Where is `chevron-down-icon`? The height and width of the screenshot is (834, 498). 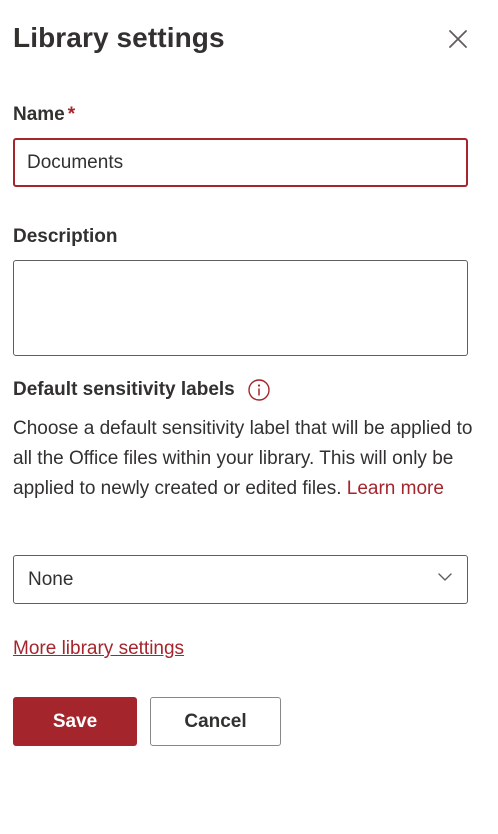 chevron-down-icon is located at coordinates (445, 579).